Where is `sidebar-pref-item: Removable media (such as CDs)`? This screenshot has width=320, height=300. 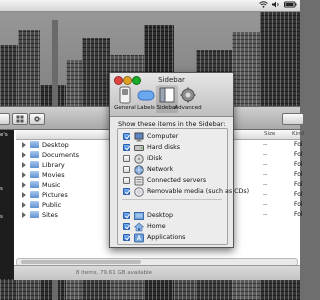 sidebar-pref-item: Removable media (such as CDs) is located at coordinates (186, 192).